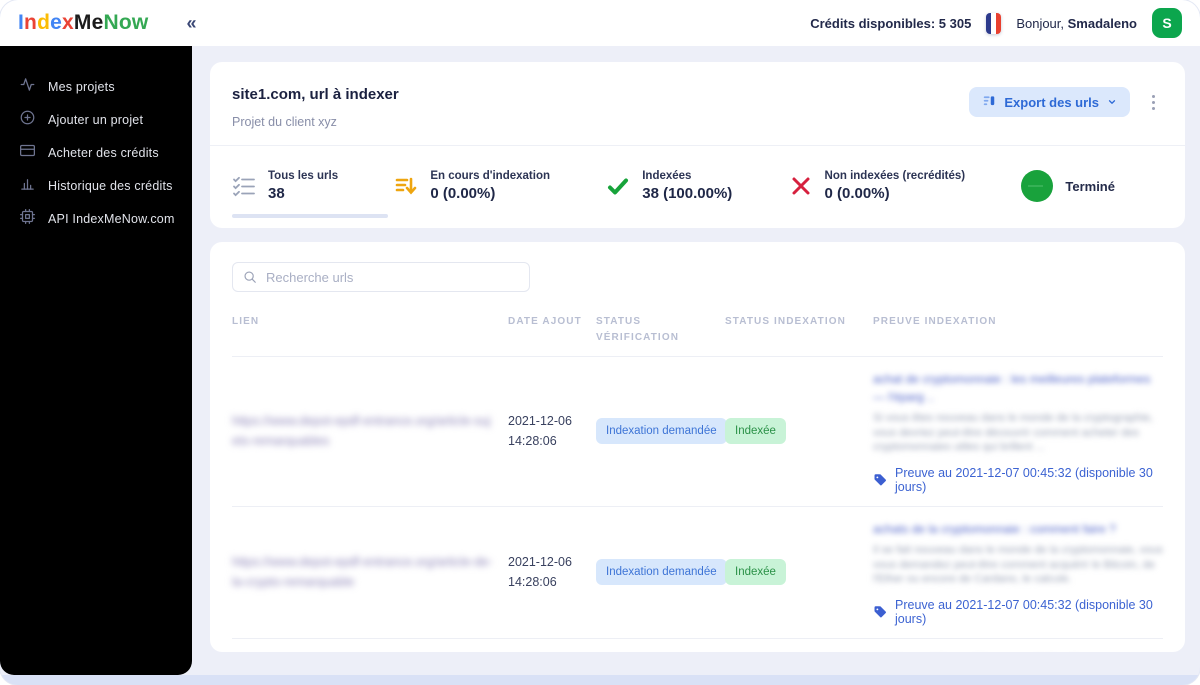 The height and width of the screenshot is (685, 1200). What do you see at coordinates (618, 186) in the screenshot?
I see `check-icon` at bounding box center [618, 186].